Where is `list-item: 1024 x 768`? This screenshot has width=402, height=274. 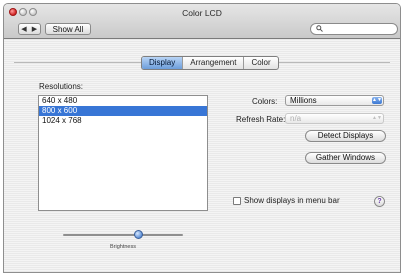 list-item: 1024 x 768 is located at coordinates (123, 121).